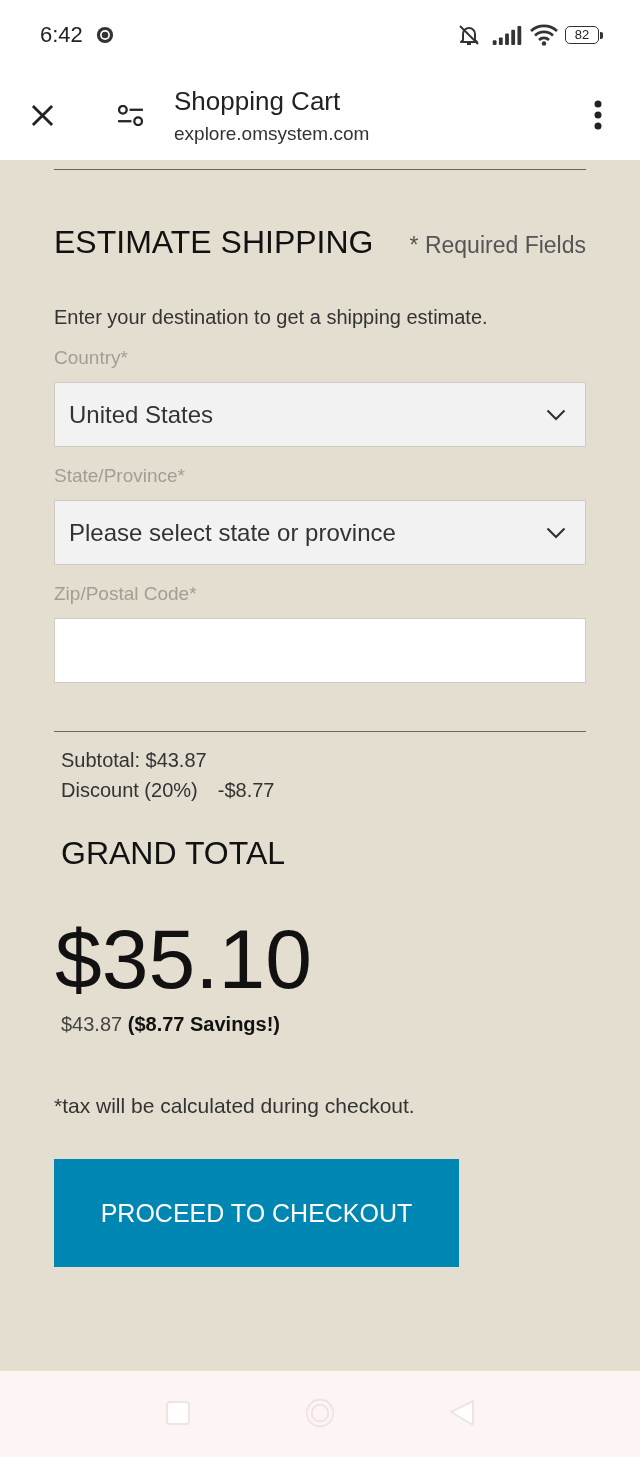 The height and width of the screenshot is (1457, 640). I want to click on sliders-icon, so click(130, 115).